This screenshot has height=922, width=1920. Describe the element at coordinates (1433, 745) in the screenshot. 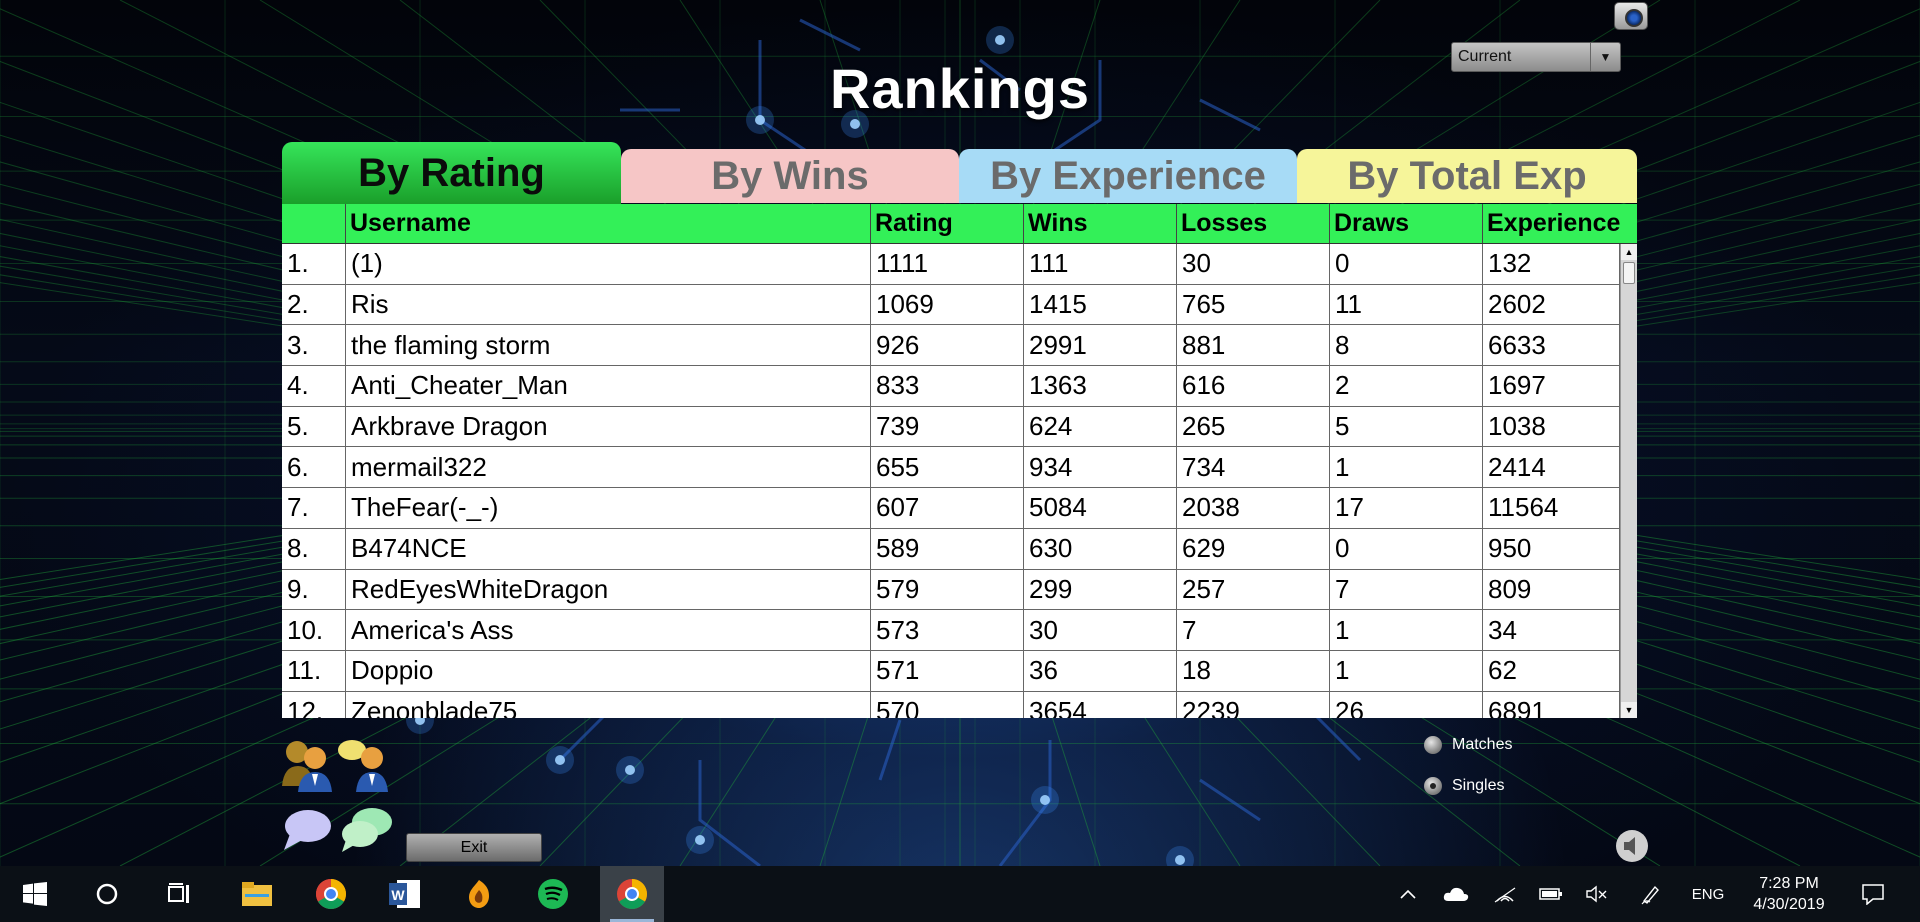

I see `radio-matches-circle` at that location.